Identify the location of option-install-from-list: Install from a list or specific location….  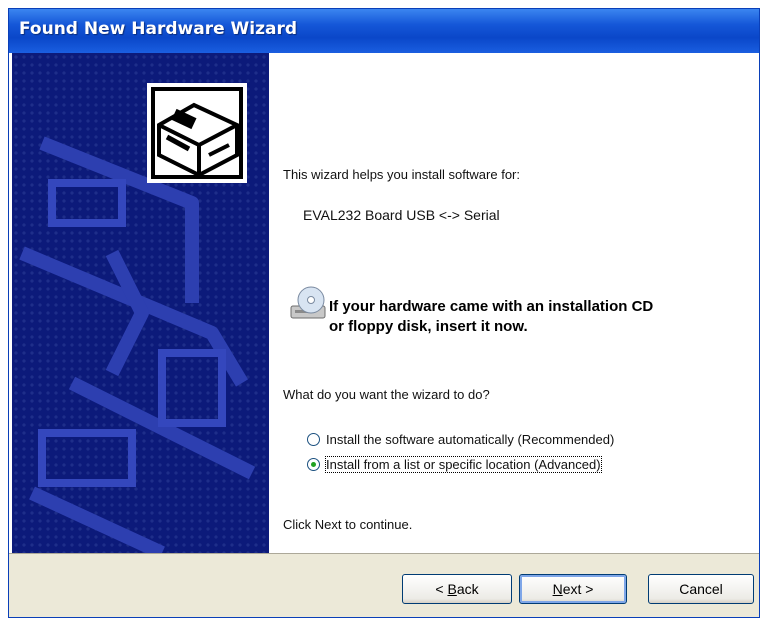
(454, 464).